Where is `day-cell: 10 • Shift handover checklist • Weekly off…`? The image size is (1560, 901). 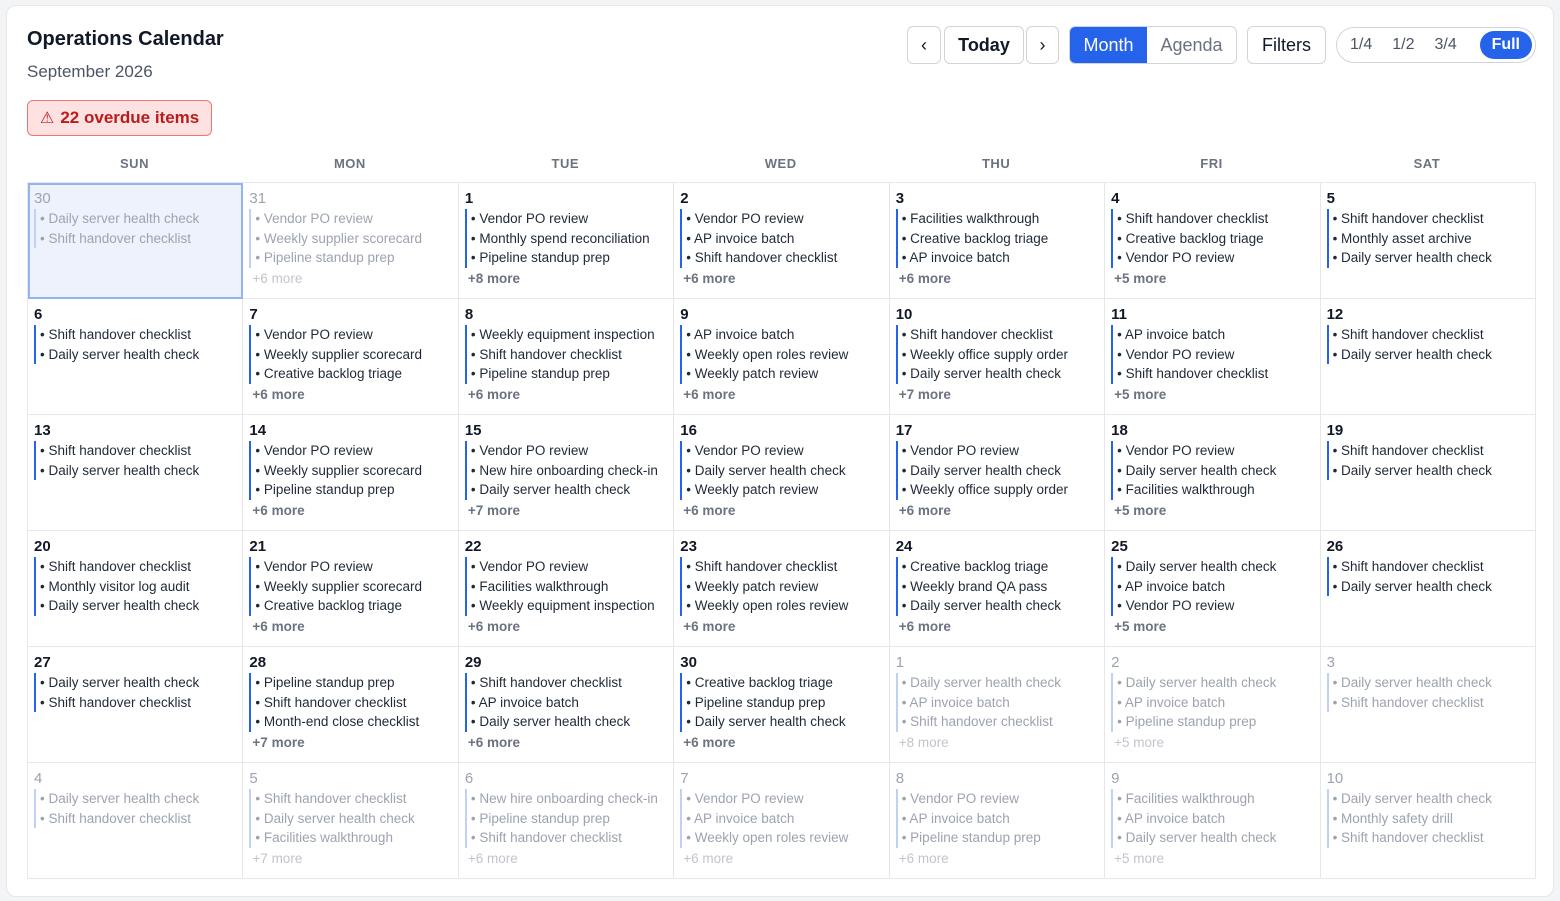 day-cell: 10 • Shift handover checklist • Weekly off… is located at coordinates (997, 357).